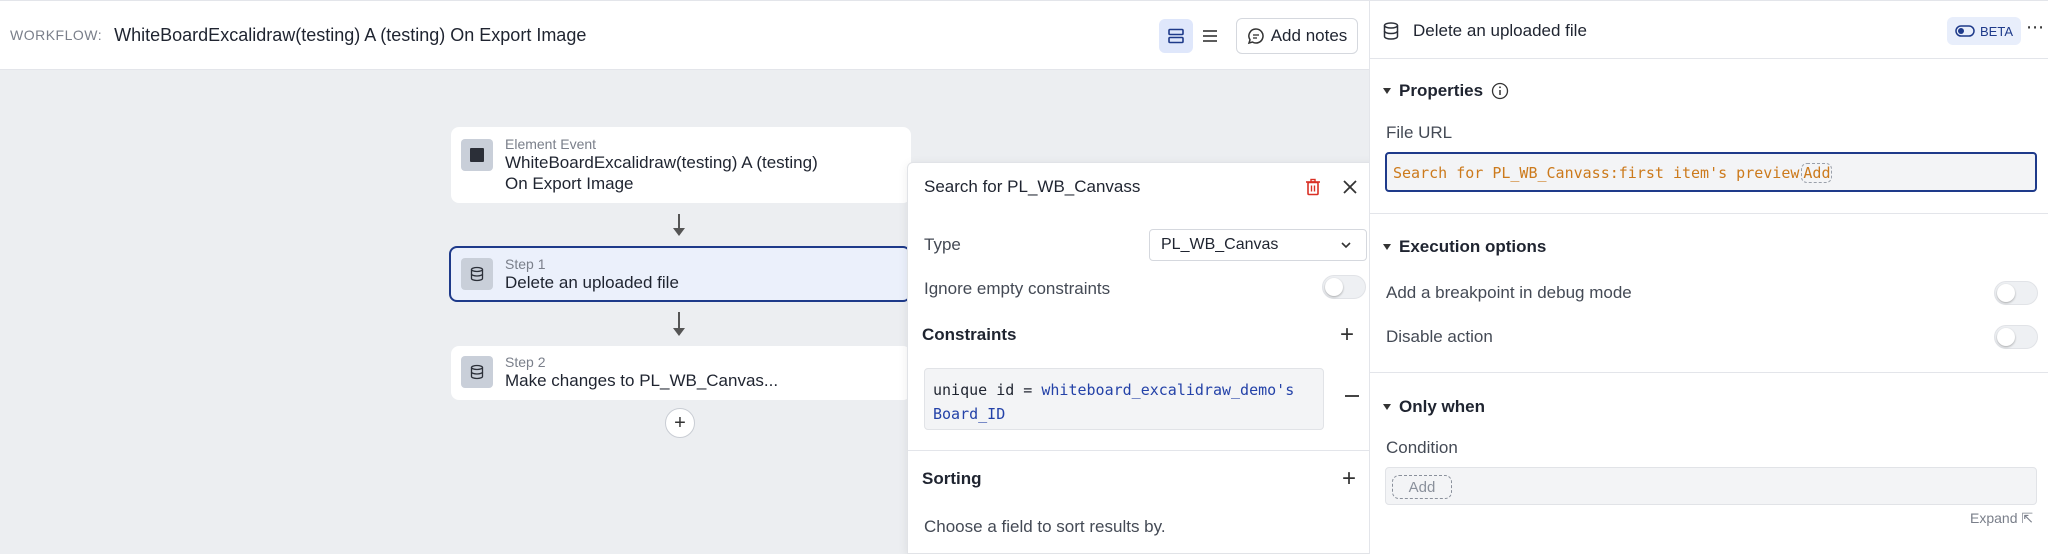 The image size is (2048, 554). What do you see at coordinates (1473, 246) in the screenshot?
I see `execution-header: Execution options` at bounding box center [1473, 246].